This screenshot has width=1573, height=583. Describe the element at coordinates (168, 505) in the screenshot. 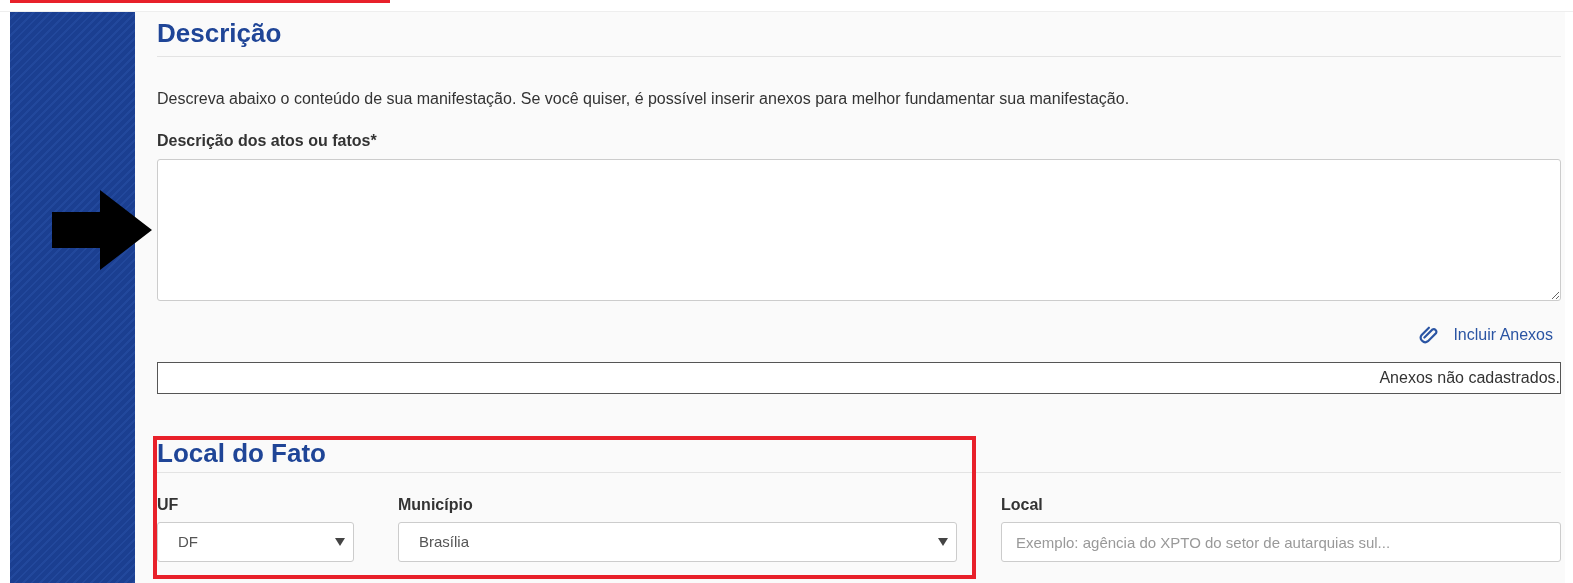

I see `field-label: UF` at that location.